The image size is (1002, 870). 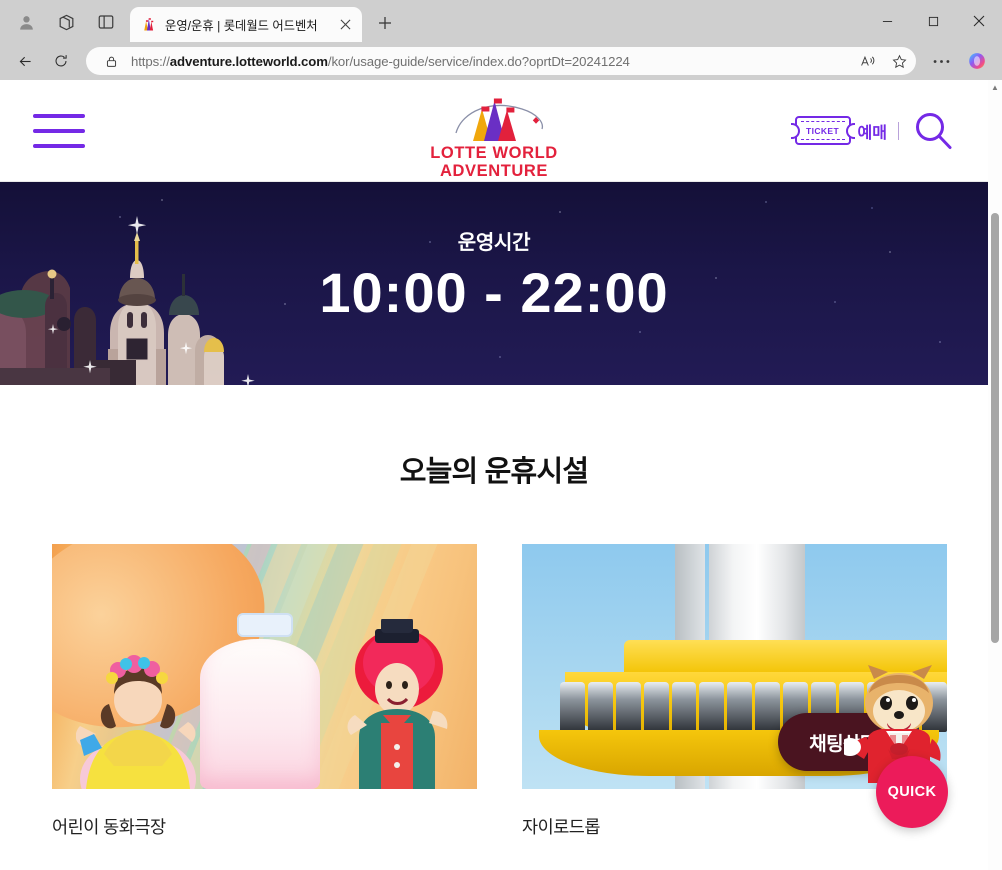 I want to click on window-controls, so click(x=933, y=21).